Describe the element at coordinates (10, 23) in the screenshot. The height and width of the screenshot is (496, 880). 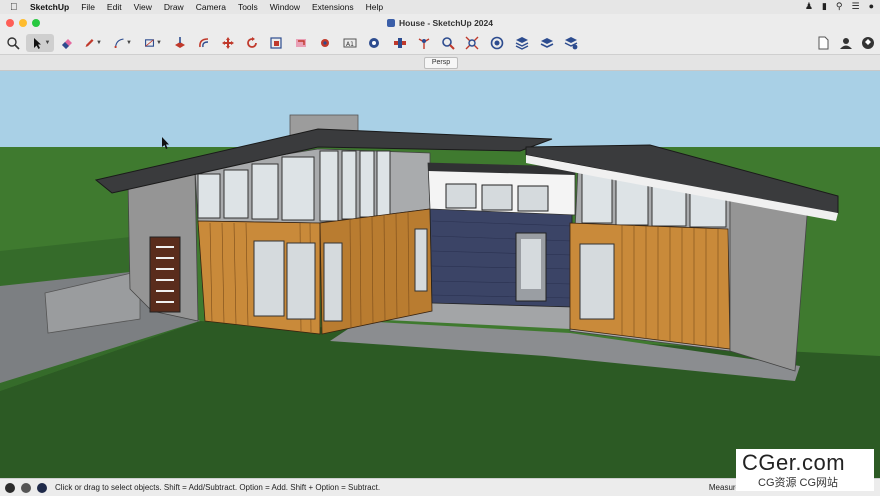
I see `close-window-icon` at that location.